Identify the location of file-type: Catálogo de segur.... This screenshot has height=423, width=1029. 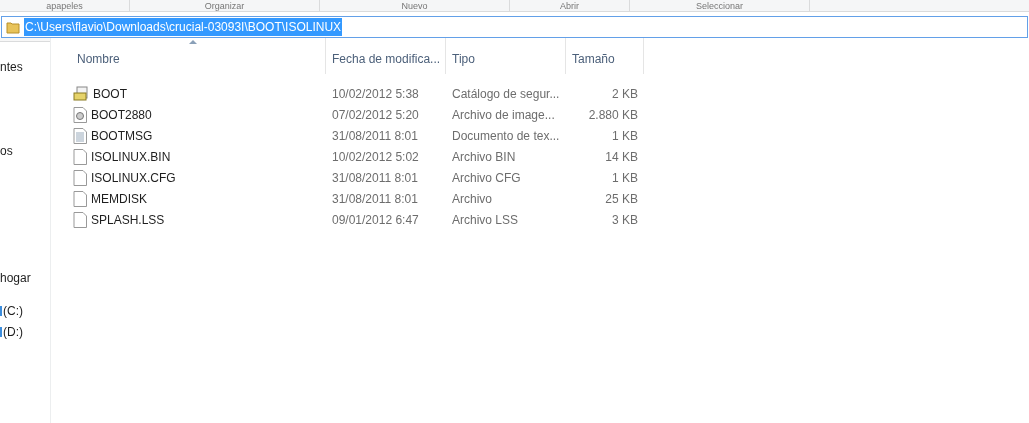
(506, 93).